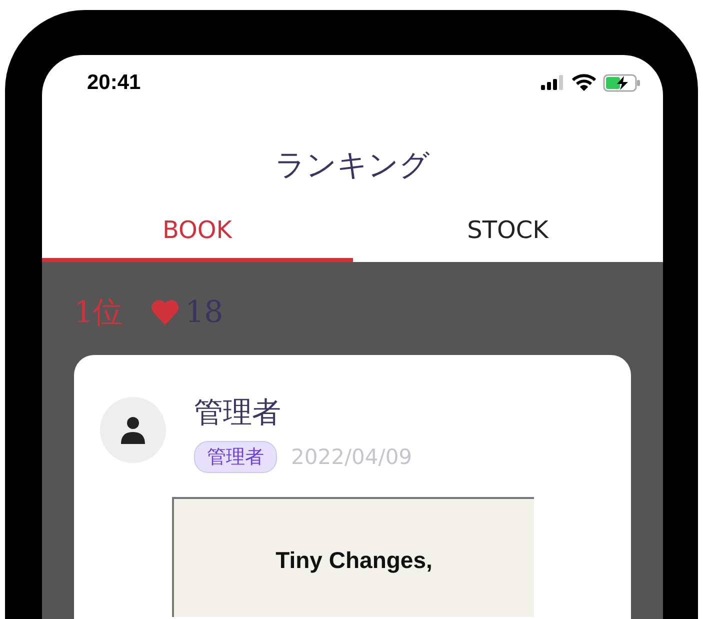 The height and width of the screenshot is (619, 703). I want to click on status-time: 20:41, so click(114, 82).